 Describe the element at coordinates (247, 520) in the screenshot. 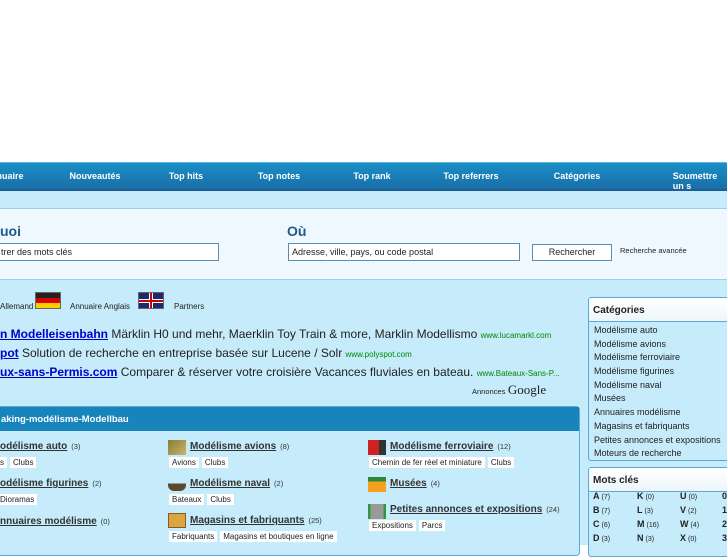

I see `category-link: Magasins et fabriquants` at that location.